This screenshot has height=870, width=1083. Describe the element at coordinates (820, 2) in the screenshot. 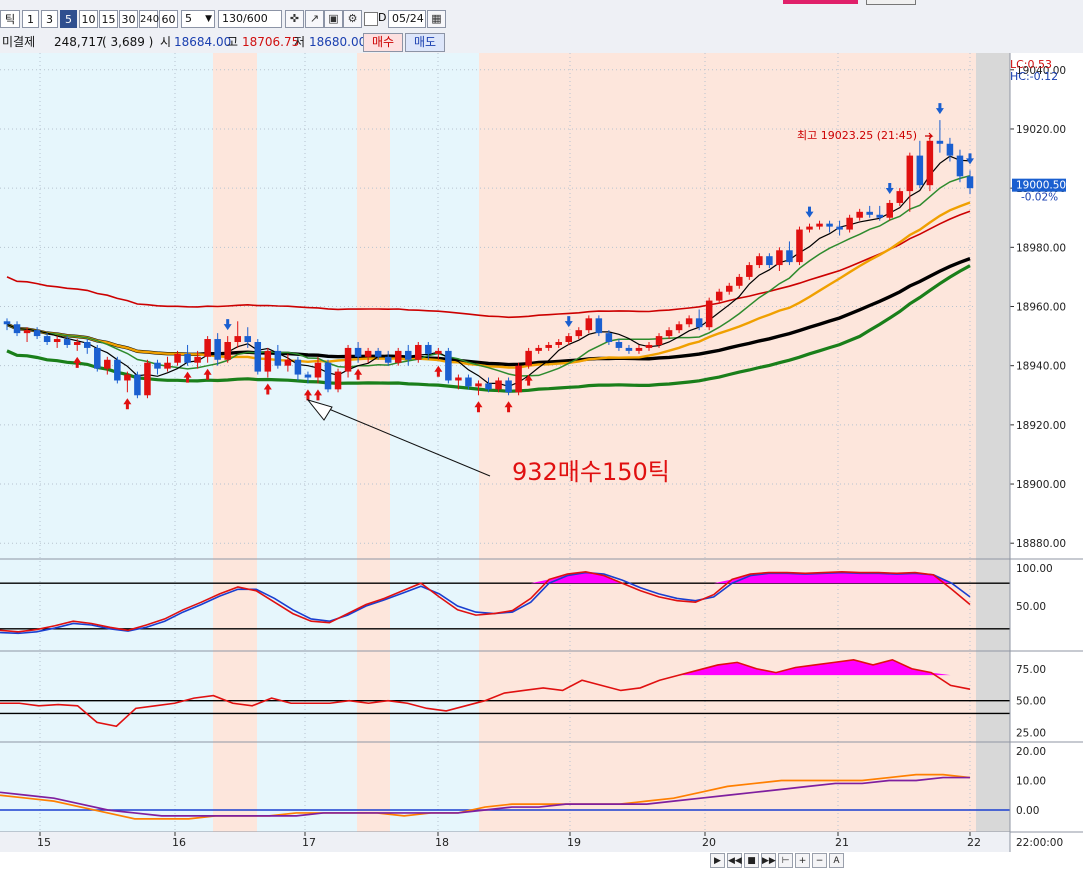

I see `top-accent-bar` at that location.